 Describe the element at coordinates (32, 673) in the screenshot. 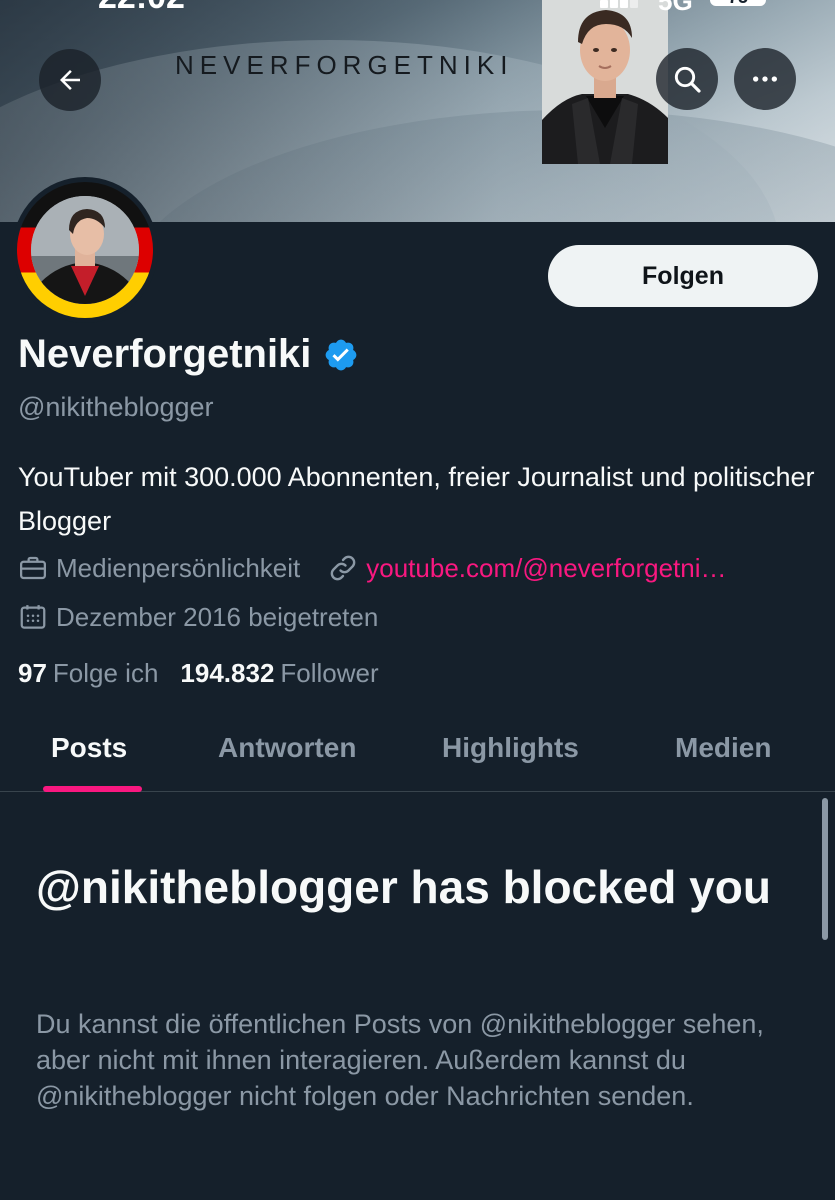

I see `following-count: 97` at that location.